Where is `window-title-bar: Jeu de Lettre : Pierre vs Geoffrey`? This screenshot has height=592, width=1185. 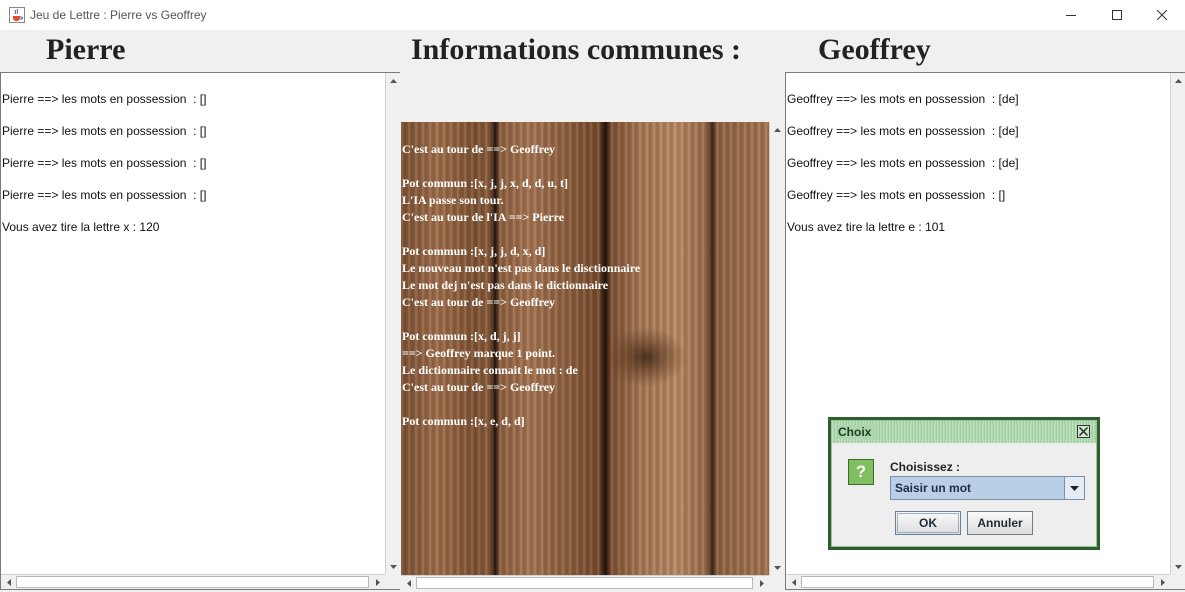
window-title-bar: Jeu de Lettre : Pierre vs Geoffrey is located at coordinates (592, 15).